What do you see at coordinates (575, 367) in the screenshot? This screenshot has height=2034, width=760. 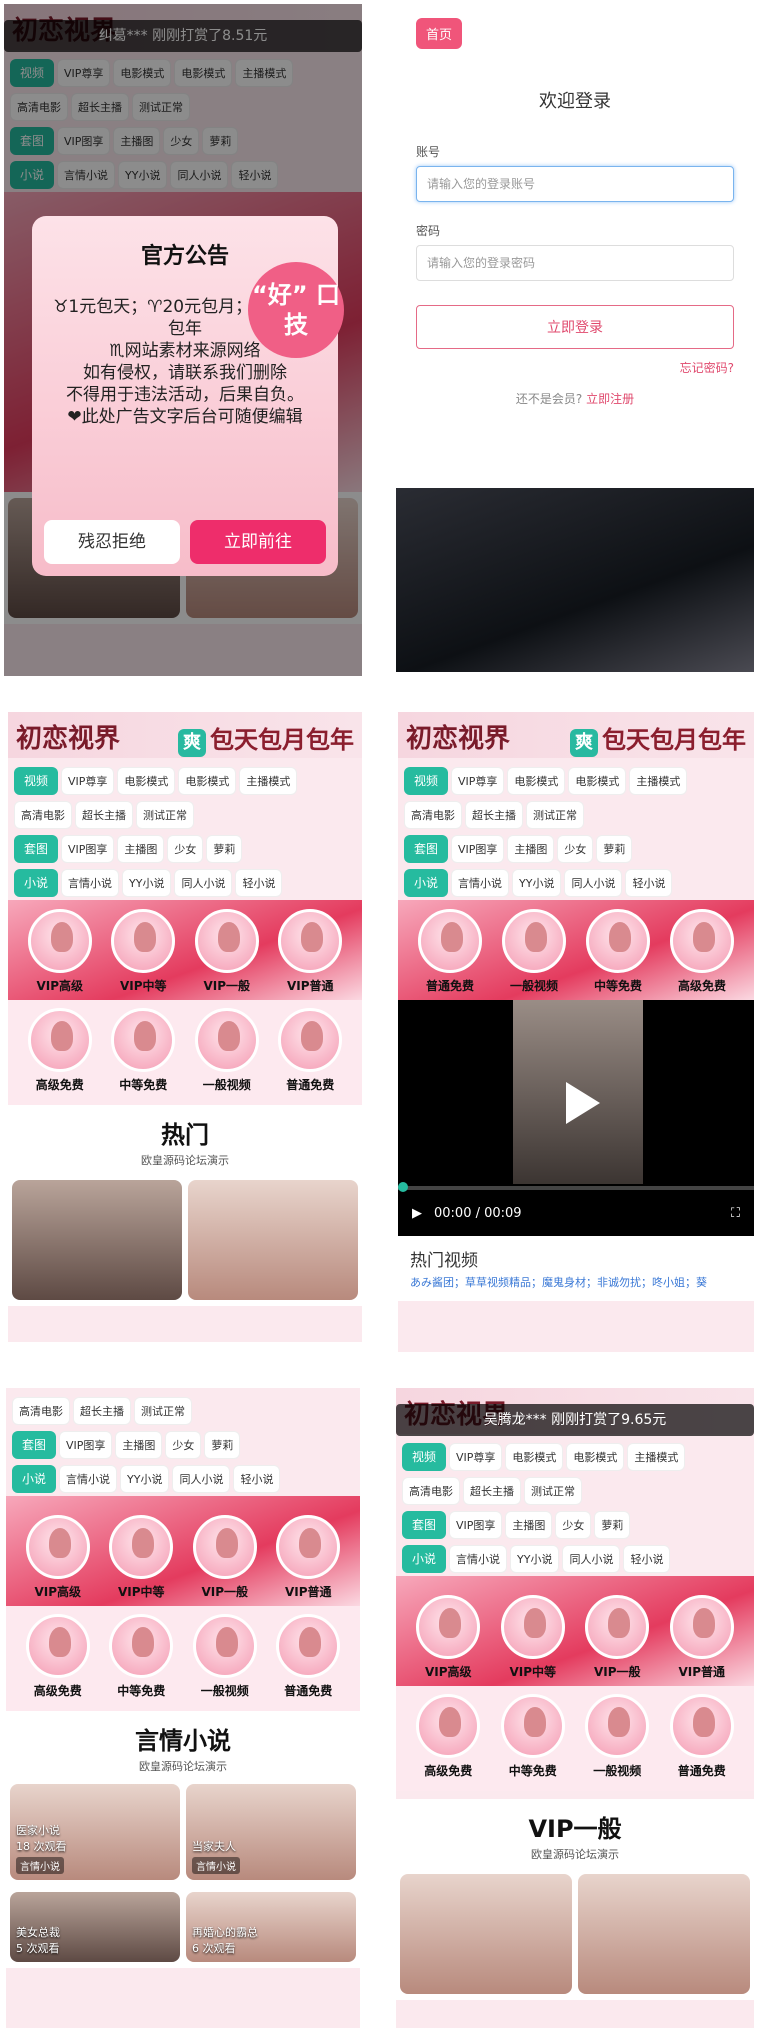 I see `forgot-password-link: 忘记密码?` at bounding box center [575, 367].